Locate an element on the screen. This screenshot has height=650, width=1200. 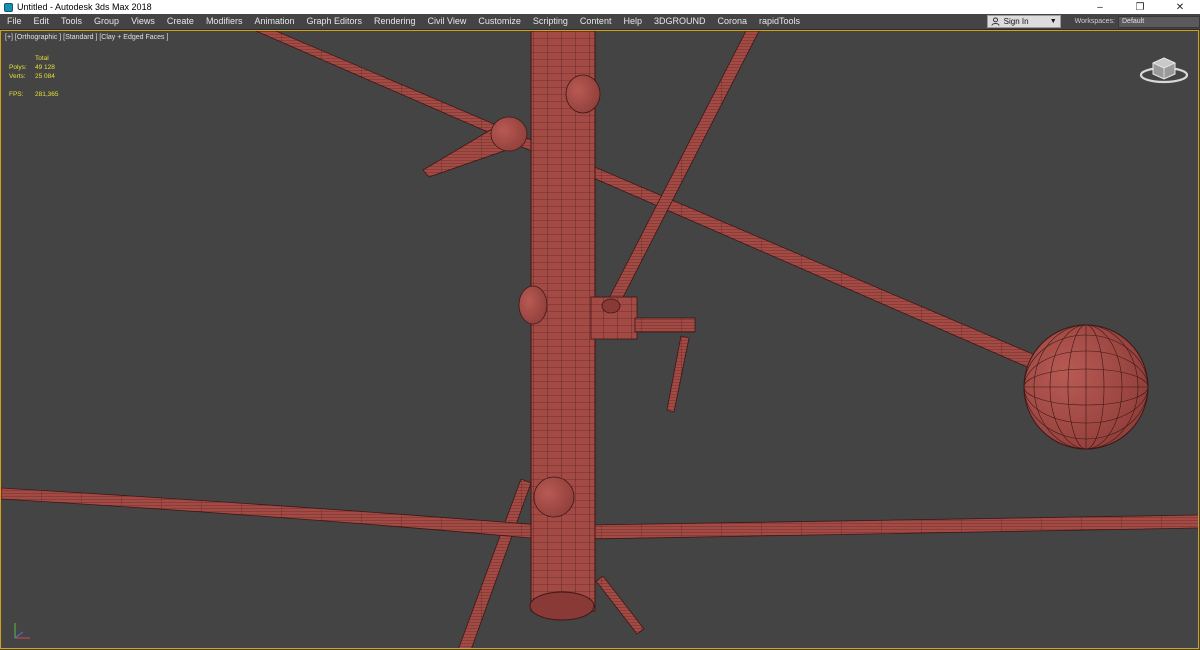
menu-modifiers: Modifiers is located at coordinates (224, 21).